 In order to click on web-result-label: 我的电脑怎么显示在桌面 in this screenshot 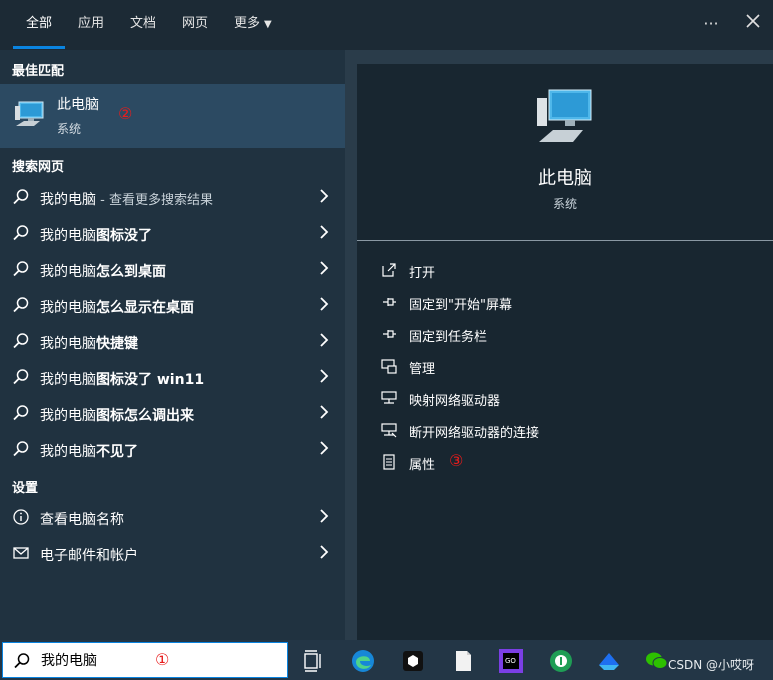, I will do `click(117, 307)`.